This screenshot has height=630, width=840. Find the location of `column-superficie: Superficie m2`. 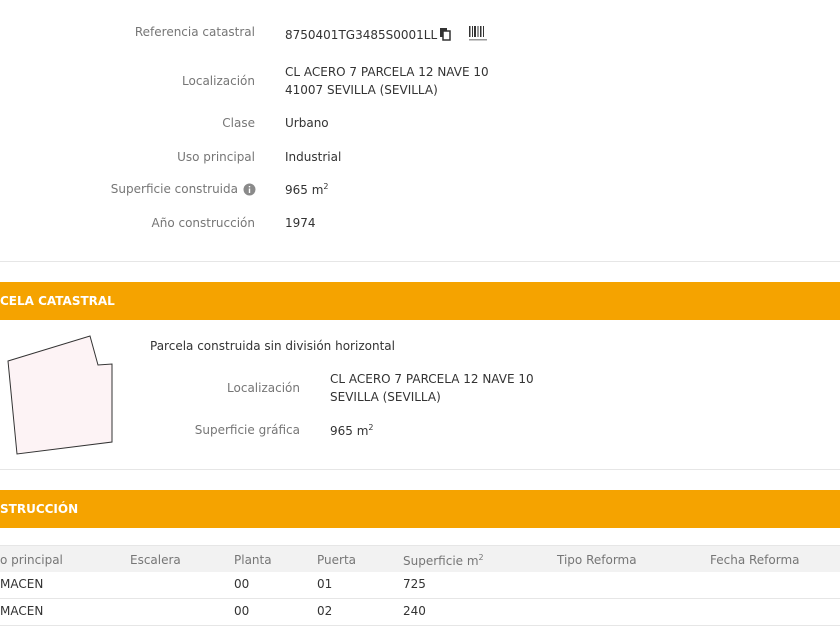

column-superficie: Superficie m2 is located at coordinates (443, 560).